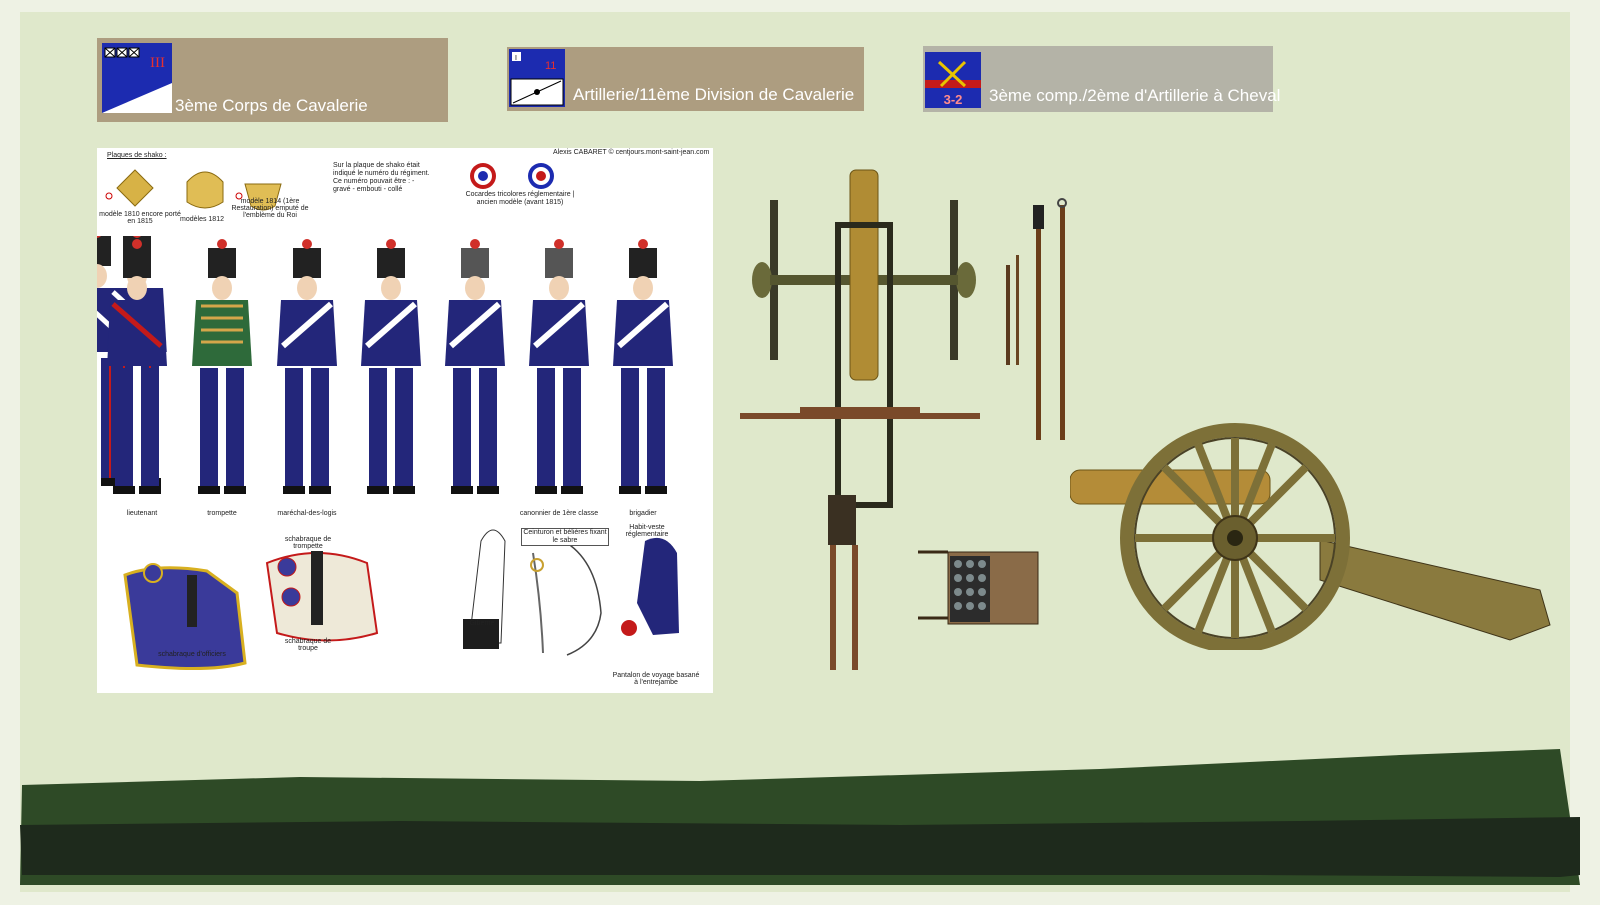 This screenshot has height=905, width=1600. What do you see at coordinates (308, 645) in the screenshot?
I see `troop-saddle-caption: schabraque de troupe` at bounding box center [308, 645].